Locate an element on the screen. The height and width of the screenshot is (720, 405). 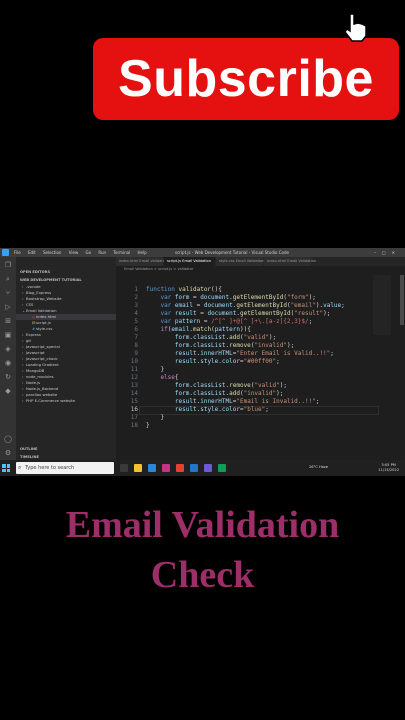
windows-start-icon is located at coordinates (6, 468).